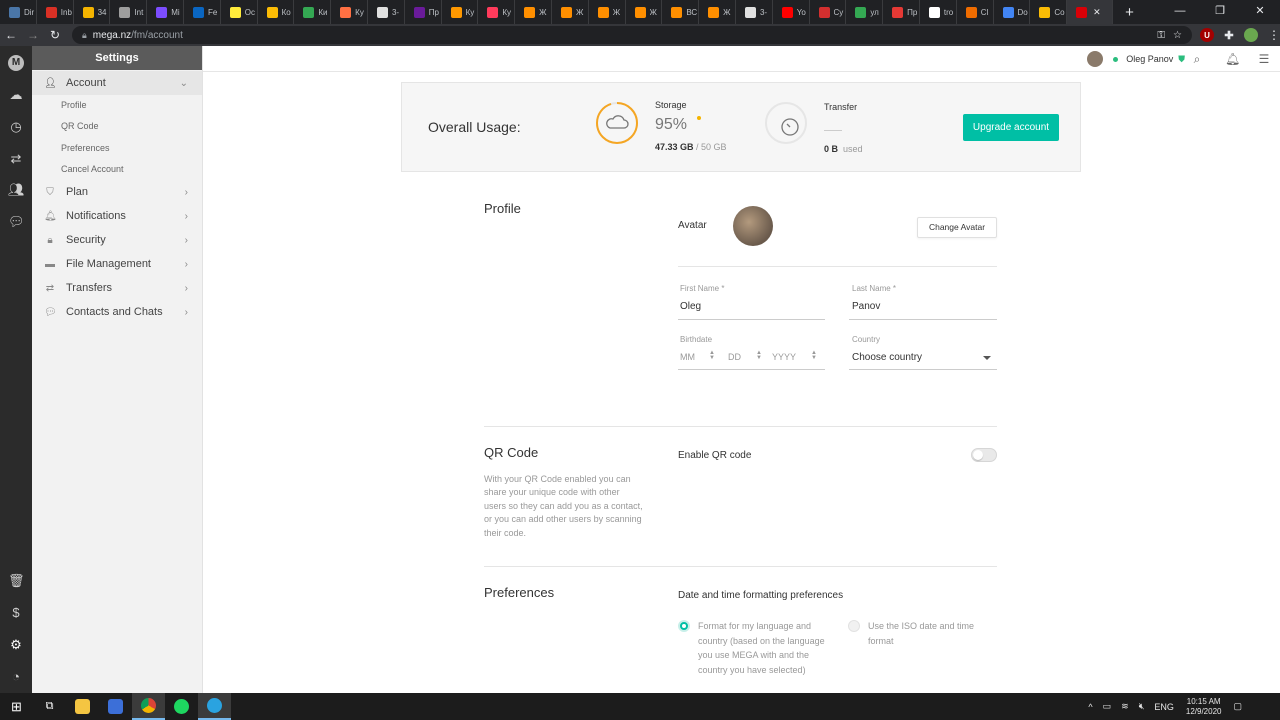 This screenshot has width=1280, height=720. What do you see at coordinates (1142, 706) in the screenshot?
I see `volume-muted-icon: 🔇︎` at bounding box center [1142, 706].